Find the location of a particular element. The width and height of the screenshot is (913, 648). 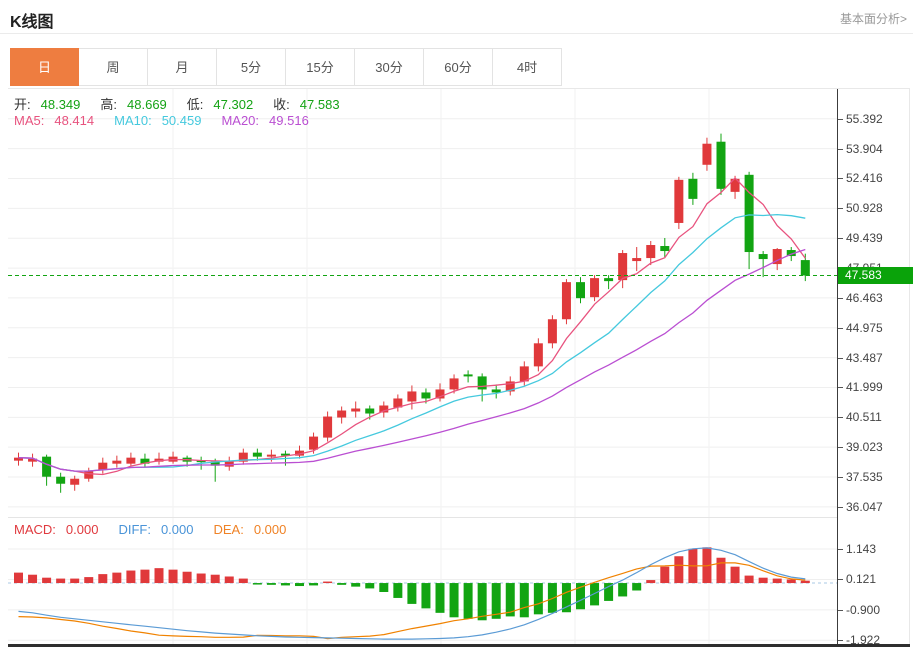

y-axis-label: -0.900 is located at coordinates (863, 609).